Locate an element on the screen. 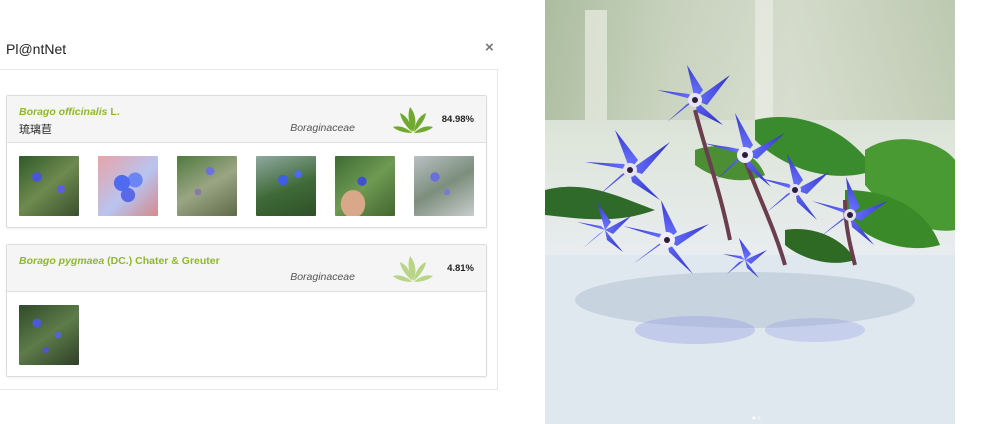 Image resolution: width=1000 pixels, height=424 pixels. species-author: L. is located at coordinates (115, 112).